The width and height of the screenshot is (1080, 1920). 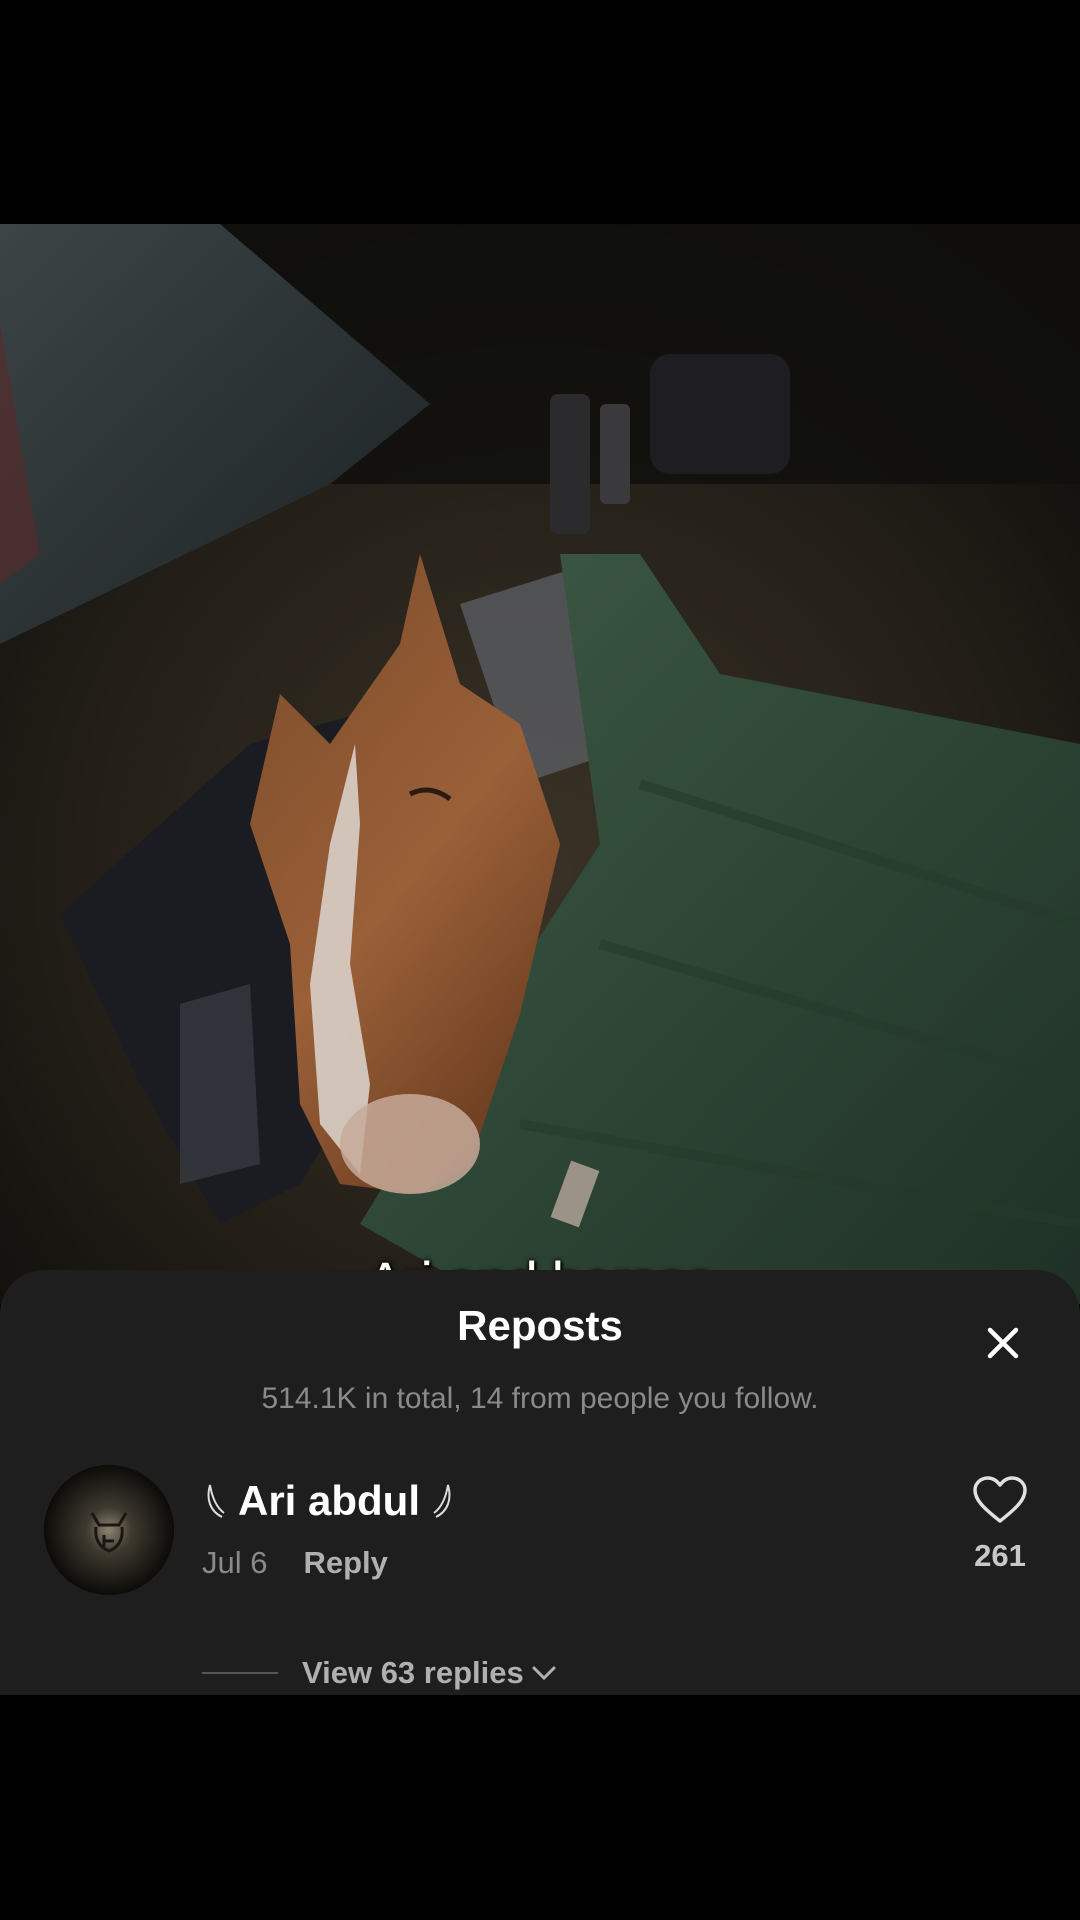 What do you see at coordinates (295, 1563) in the screenshot?
I see `comment-meta: Jul 6 Reply` at bounding box center [295, 1563].